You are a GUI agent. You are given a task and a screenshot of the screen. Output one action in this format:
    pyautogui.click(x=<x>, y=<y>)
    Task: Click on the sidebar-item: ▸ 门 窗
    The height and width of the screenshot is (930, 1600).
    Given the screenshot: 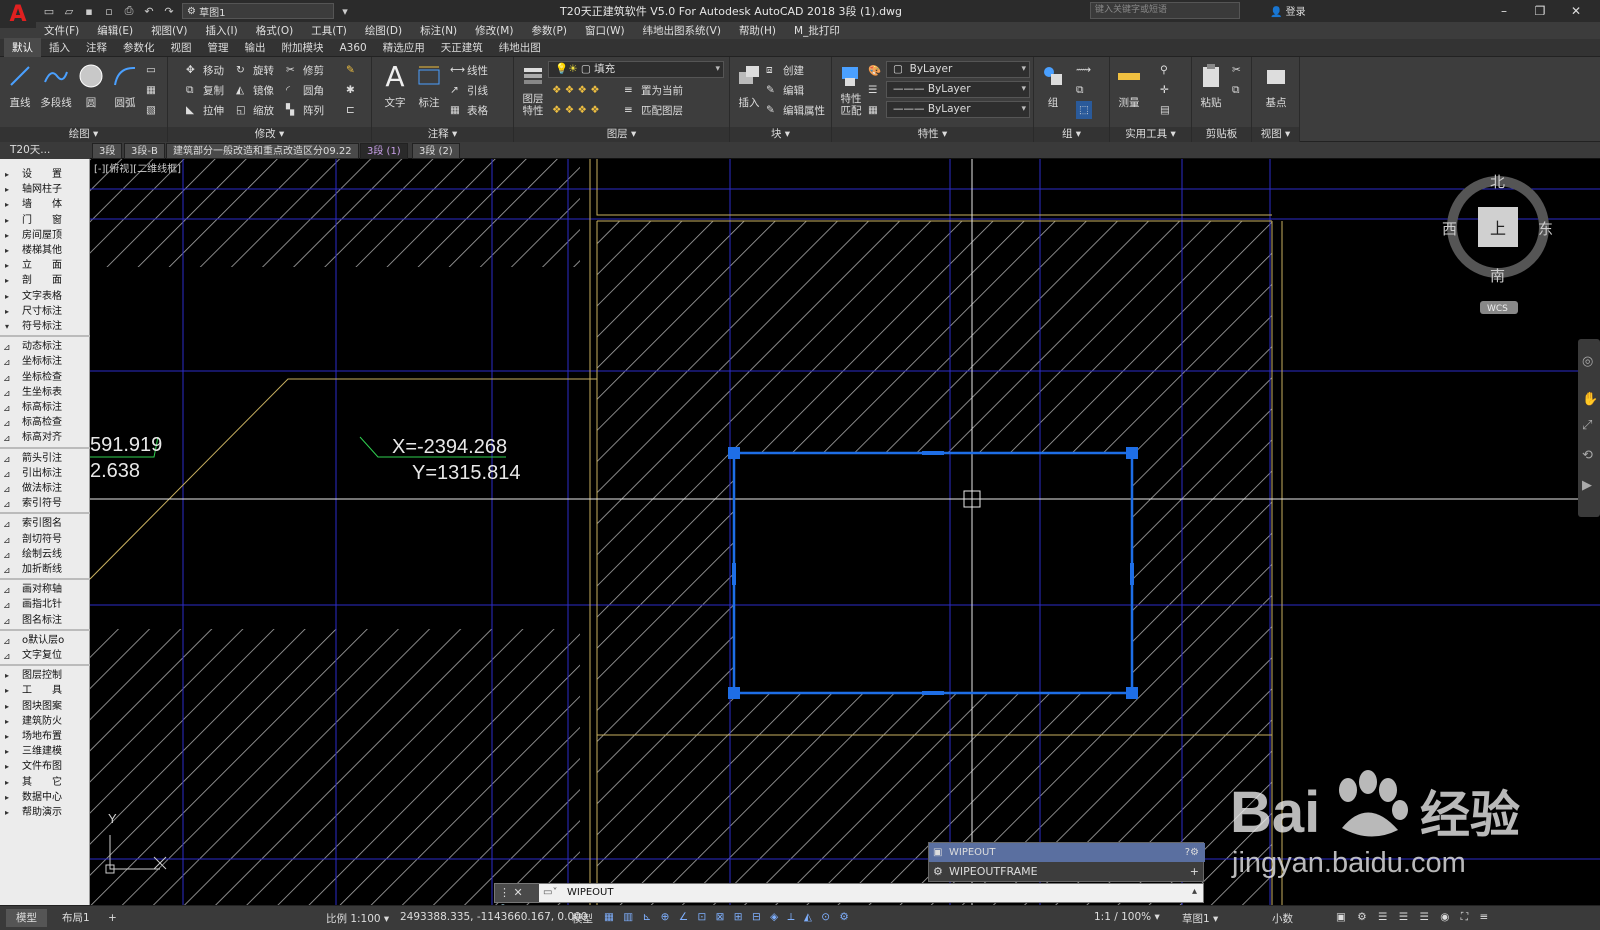 What is the action you would take?
    pyautogui.click(x=45, y=220)
    